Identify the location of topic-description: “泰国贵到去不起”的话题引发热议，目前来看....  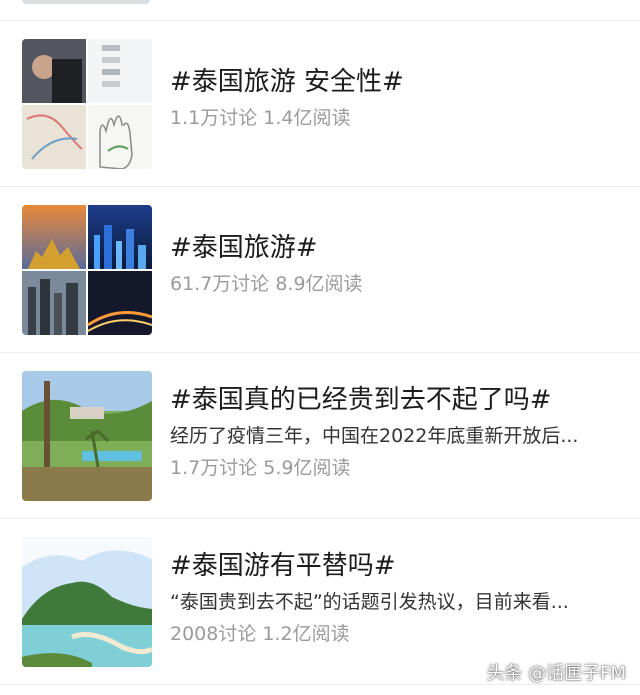
(369, 602).